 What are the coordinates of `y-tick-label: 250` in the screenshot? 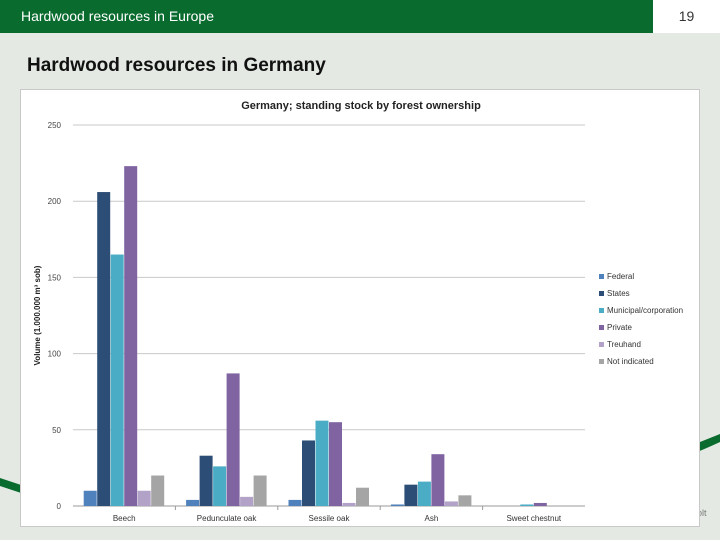 It's located at (55, 125).